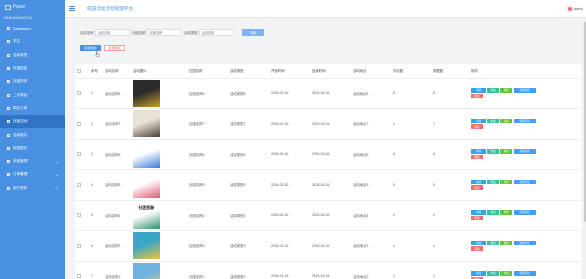 The width and height of the screenshot is (586, 279). What do you see at coordinates (79, 70) in the screenshot?
I see `select-all-checkbox` at bounding box center [79, 70].